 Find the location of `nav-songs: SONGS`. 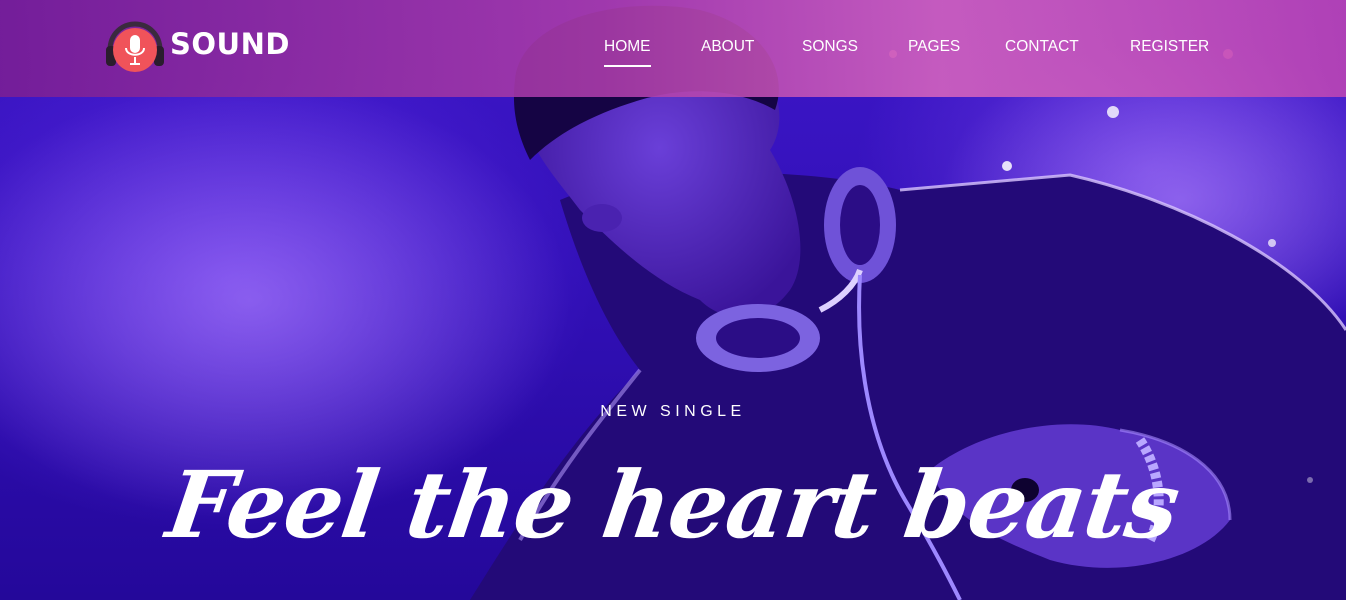

nav-songs: SONGS is located at coordinates (830, 47).